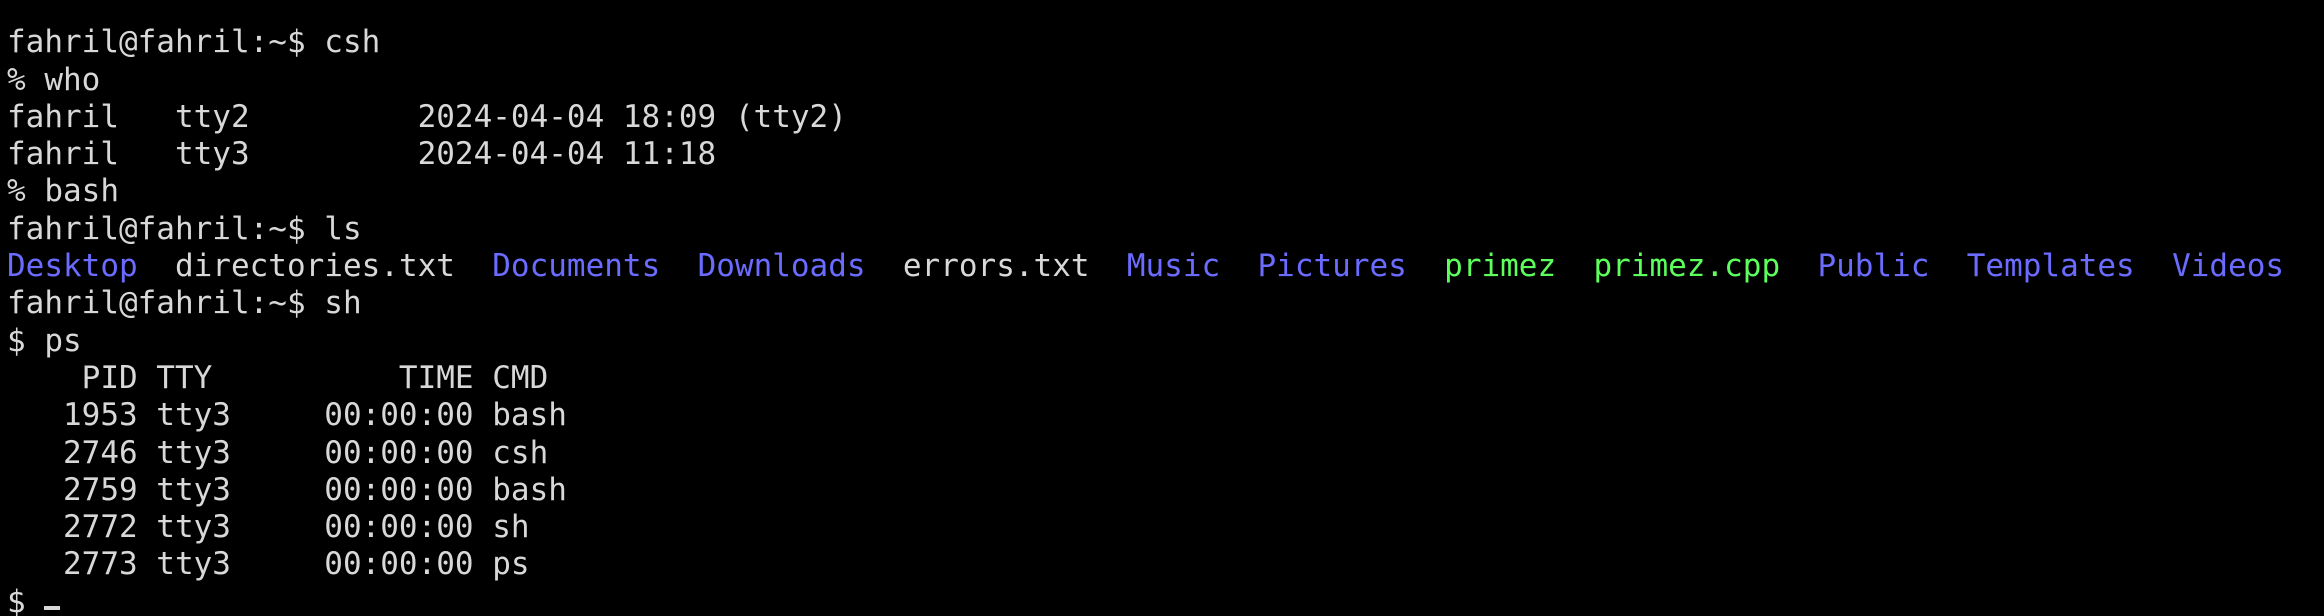 The width and height of the screenshot is (2324, 616). What do you see at coordinates (1173, 266) in the screenshot?
I see `directory-entry: Music` at bounding box center [1173, 266].